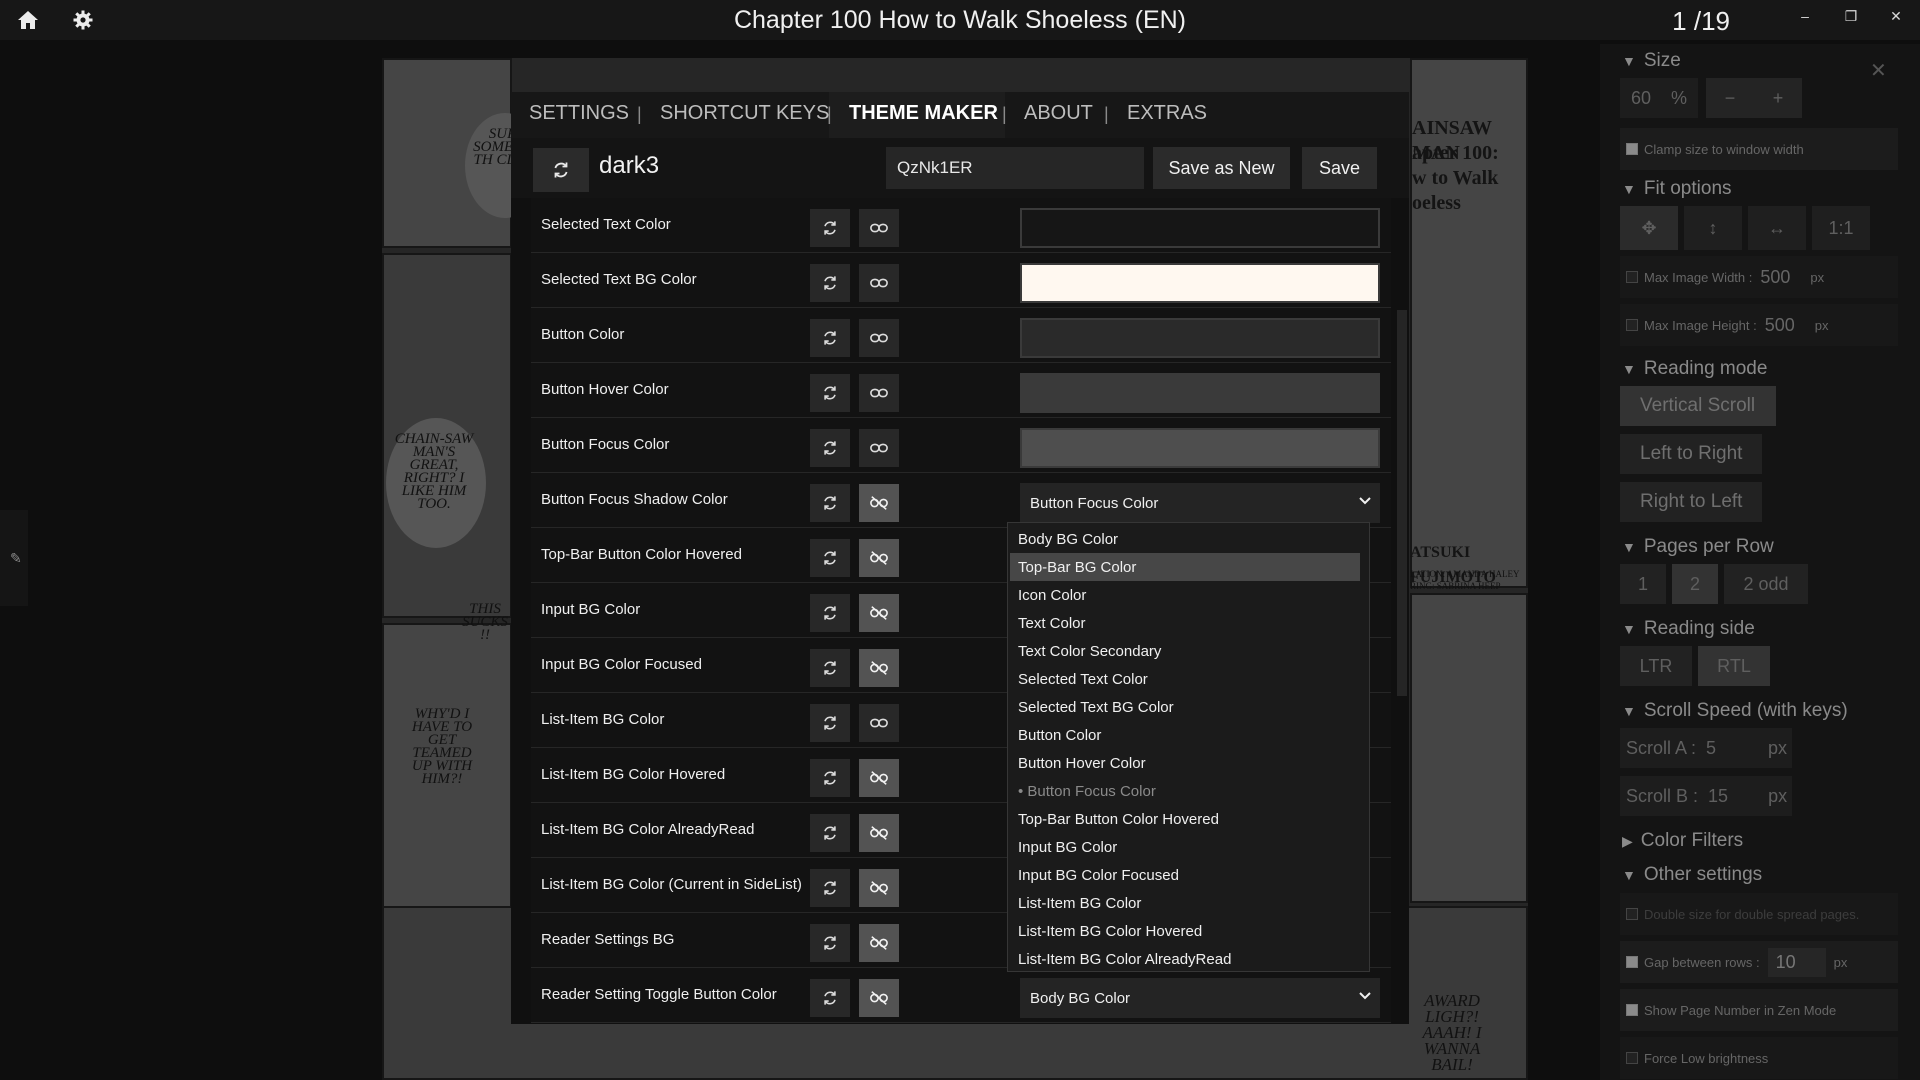  I want to click on dropdown-option: Button Hover Color, so click(1188, 763).